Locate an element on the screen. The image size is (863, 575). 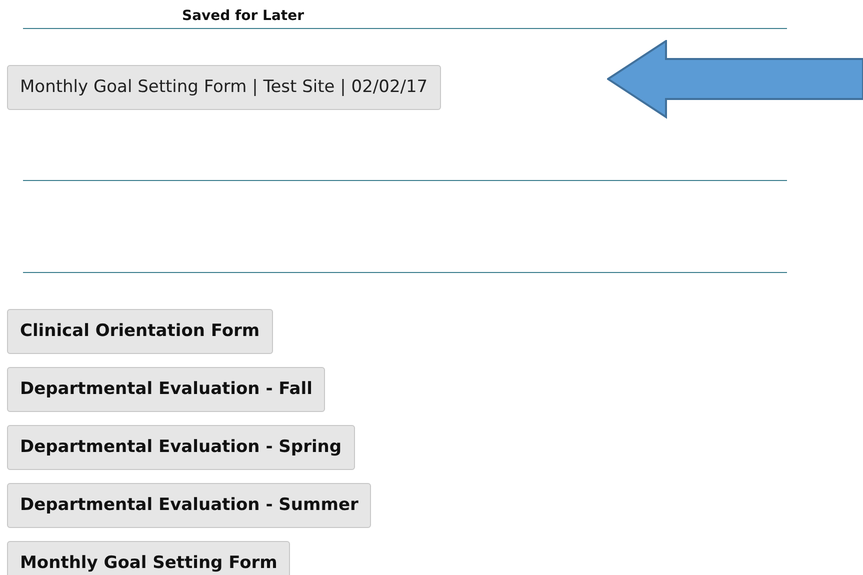
form-button: Clinical Orientation Form is located at coordinates (140, 331).